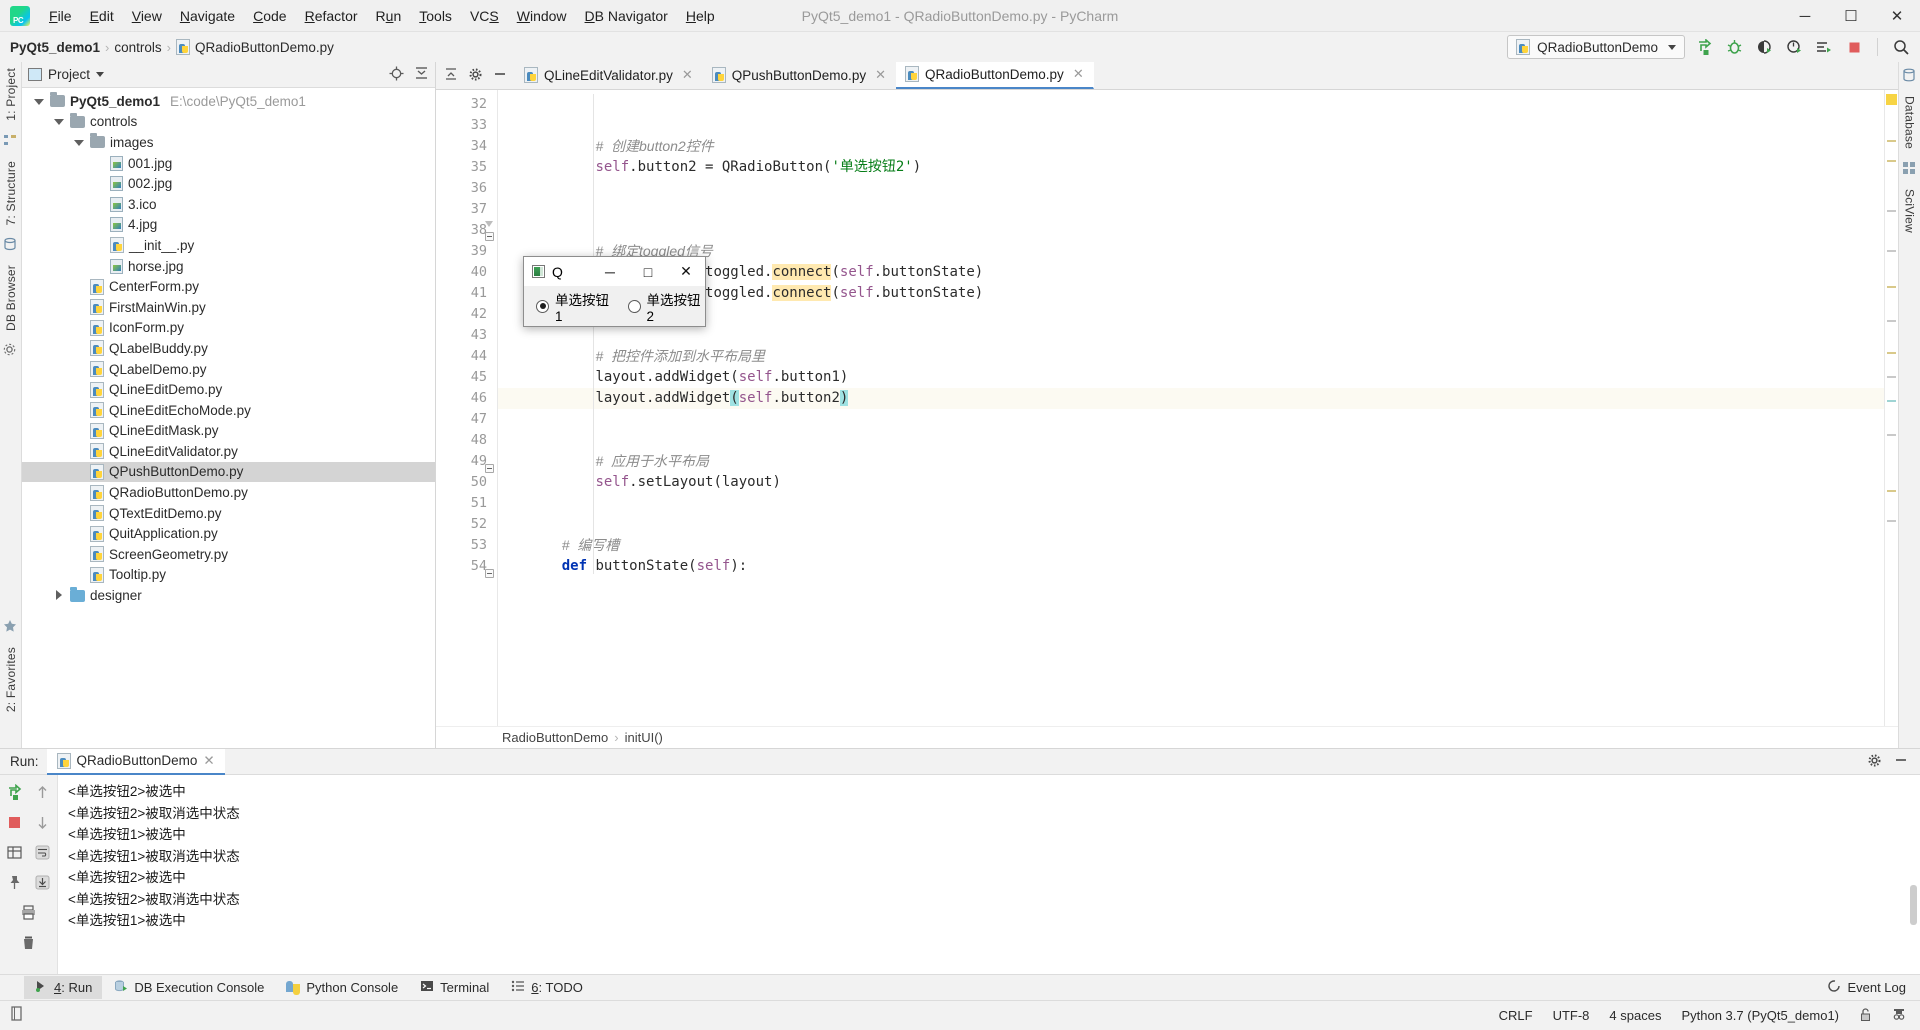 The width and height of the screenshot is (1920, 1030). Describe the element at coordinates (1901, 47) in the screenshot. I see `search-everywhere-icon` at that location.